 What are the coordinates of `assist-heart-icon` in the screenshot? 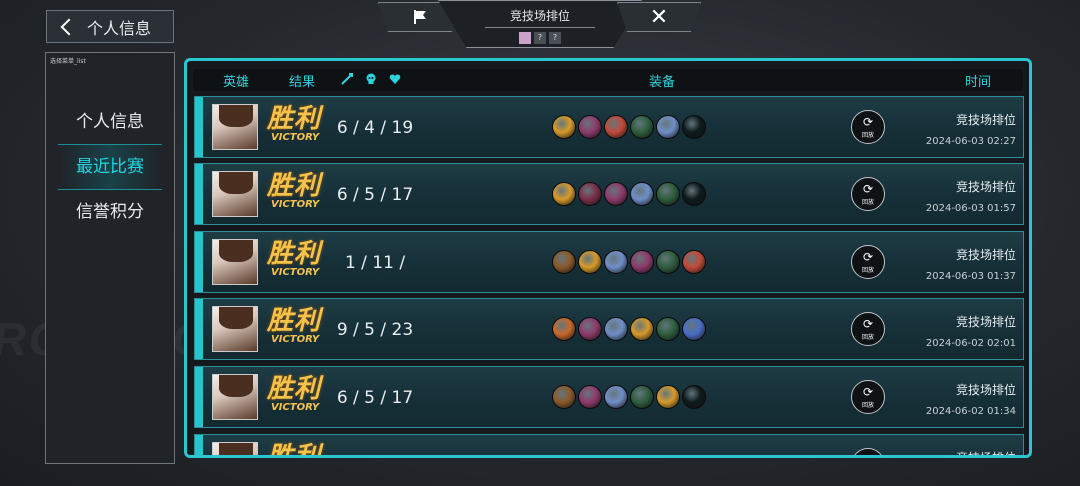 It's located at (395, 81).